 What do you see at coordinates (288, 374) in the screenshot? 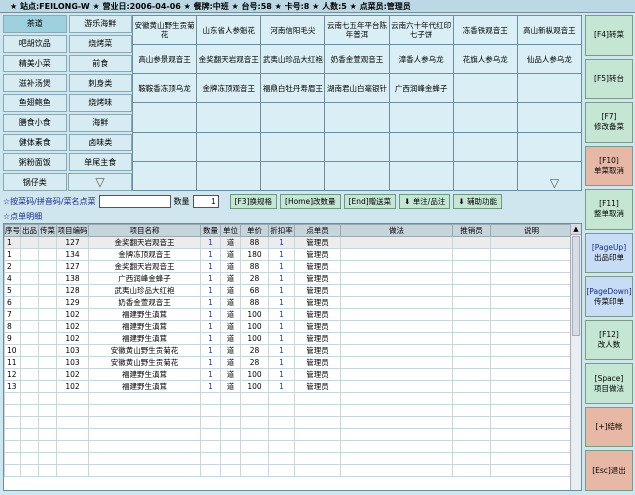
I see `table-row: 12 102 福建野生滇茸 1 道 100 1 管理员` at bounding box center [288, 374].